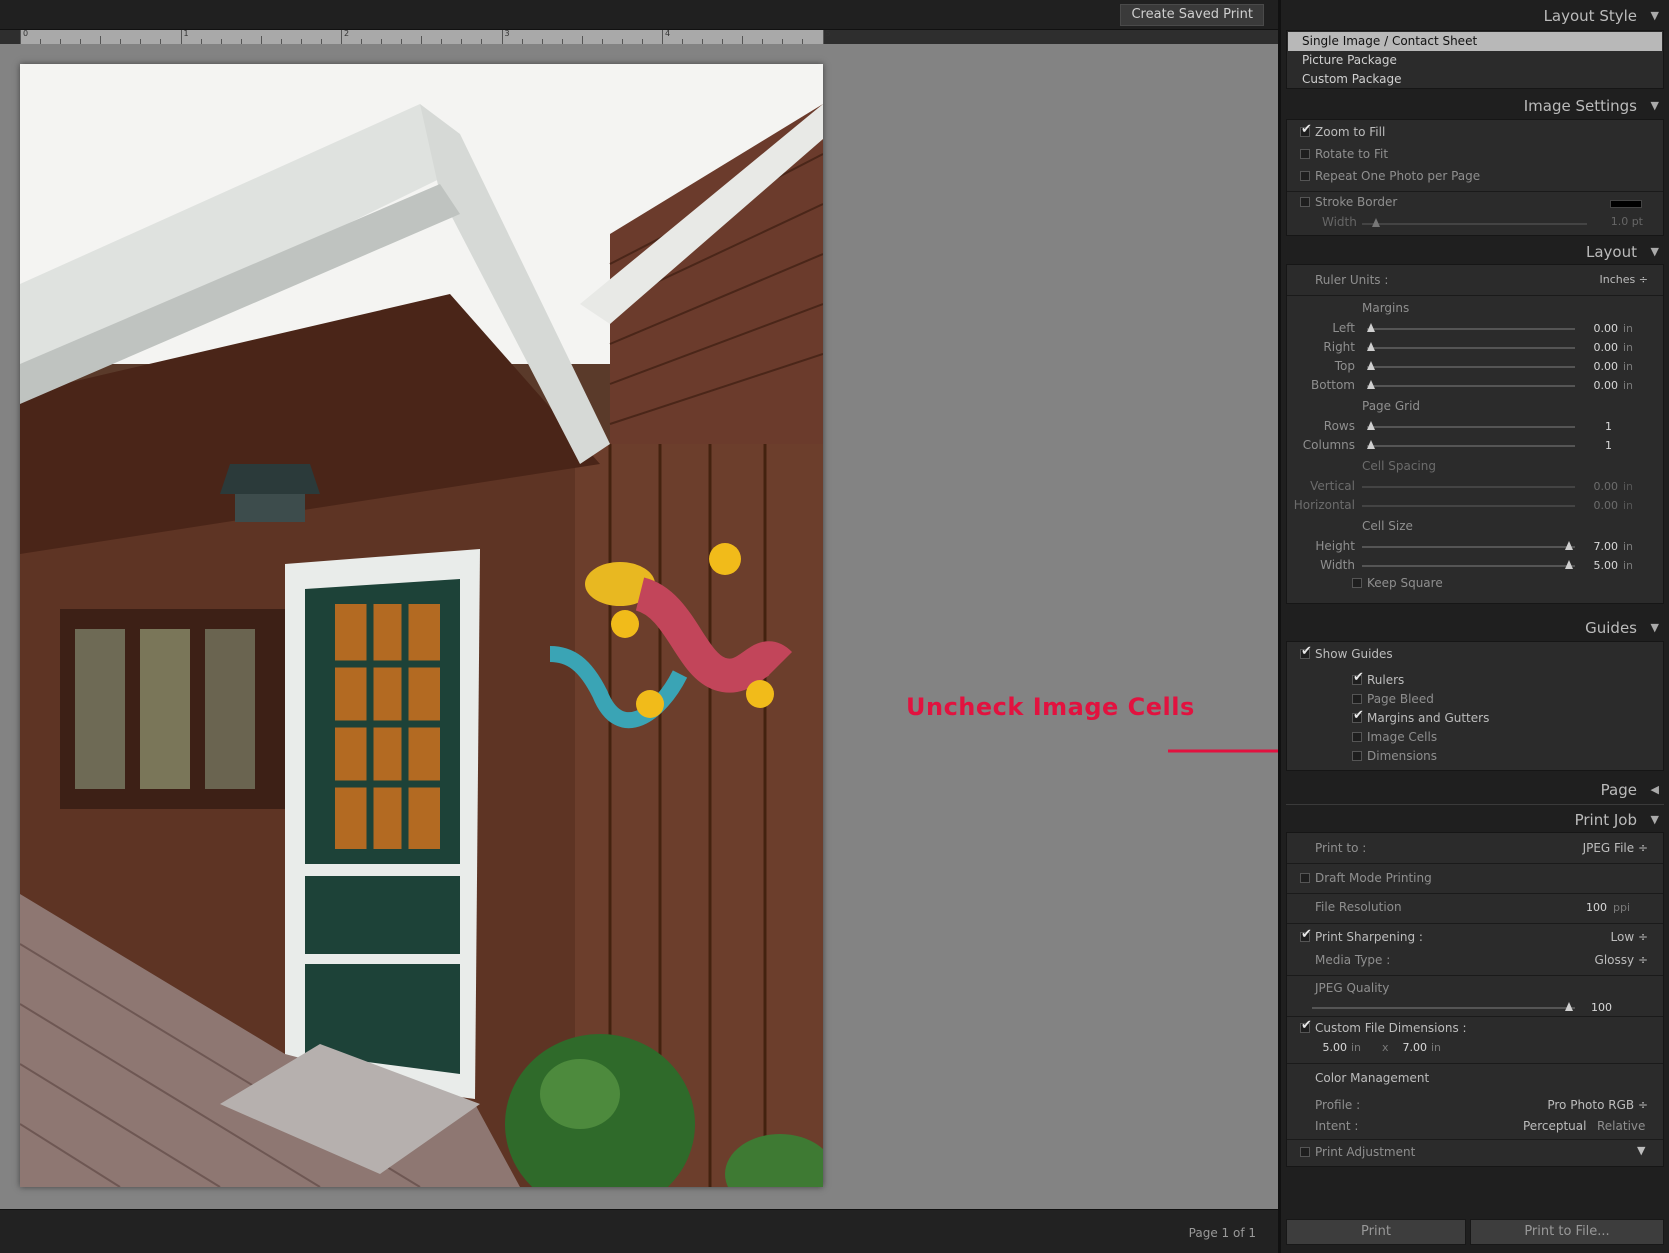 Image resolution: width=1669 pixels, height=1253 pixels. Describe the element at coordinates (1305, 878) in the screenshot. I see `draft-mode-checkbox` at that location.